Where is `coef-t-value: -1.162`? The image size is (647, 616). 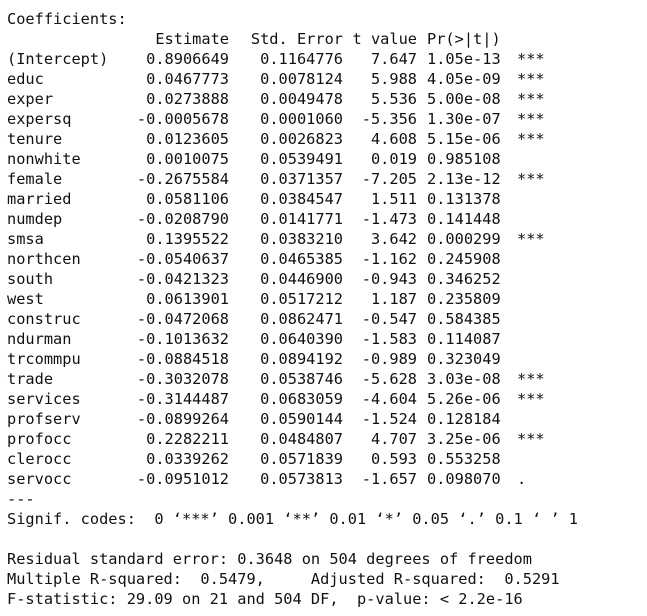
coef-t-value: -1.162 is located at coordinates (389, 259).